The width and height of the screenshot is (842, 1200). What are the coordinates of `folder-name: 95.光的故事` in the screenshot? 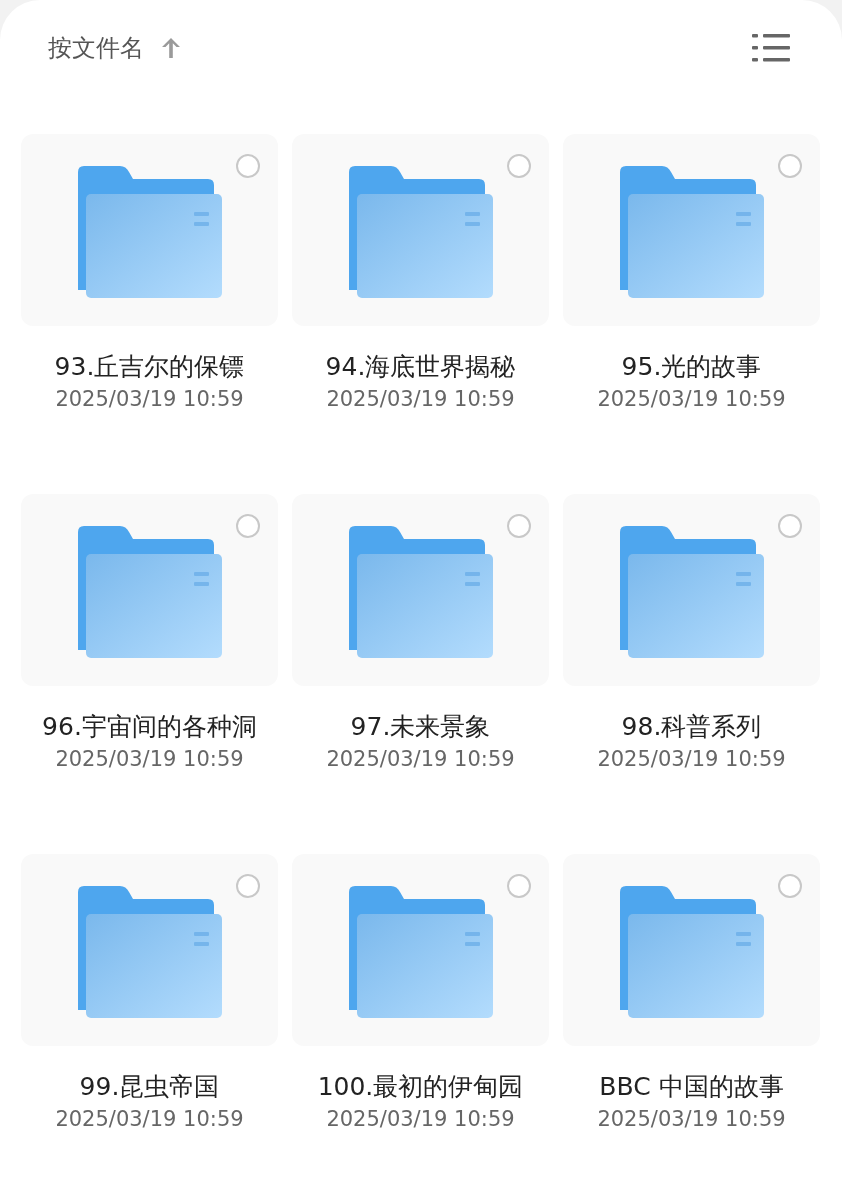 It's located at (691, 367).